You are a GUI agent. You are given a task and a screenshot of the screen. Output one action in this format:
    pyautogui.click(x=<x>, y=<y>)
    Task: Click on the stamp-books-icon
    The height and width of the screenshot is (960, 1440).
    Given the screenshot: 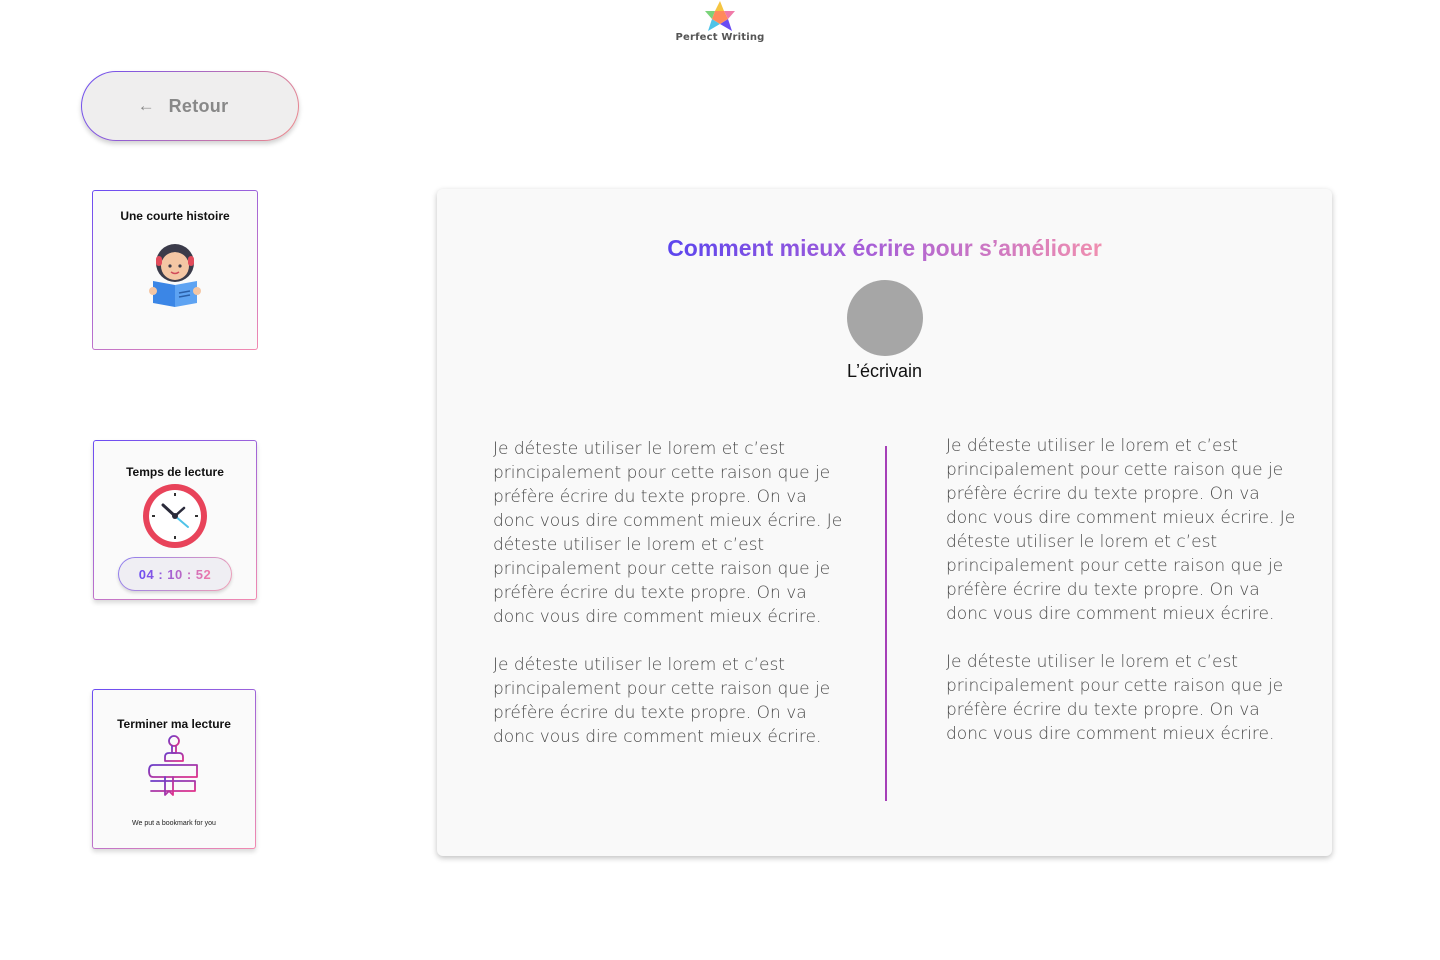 What is the action you would take?
    pyautogui.click(x=173, y=765)
    